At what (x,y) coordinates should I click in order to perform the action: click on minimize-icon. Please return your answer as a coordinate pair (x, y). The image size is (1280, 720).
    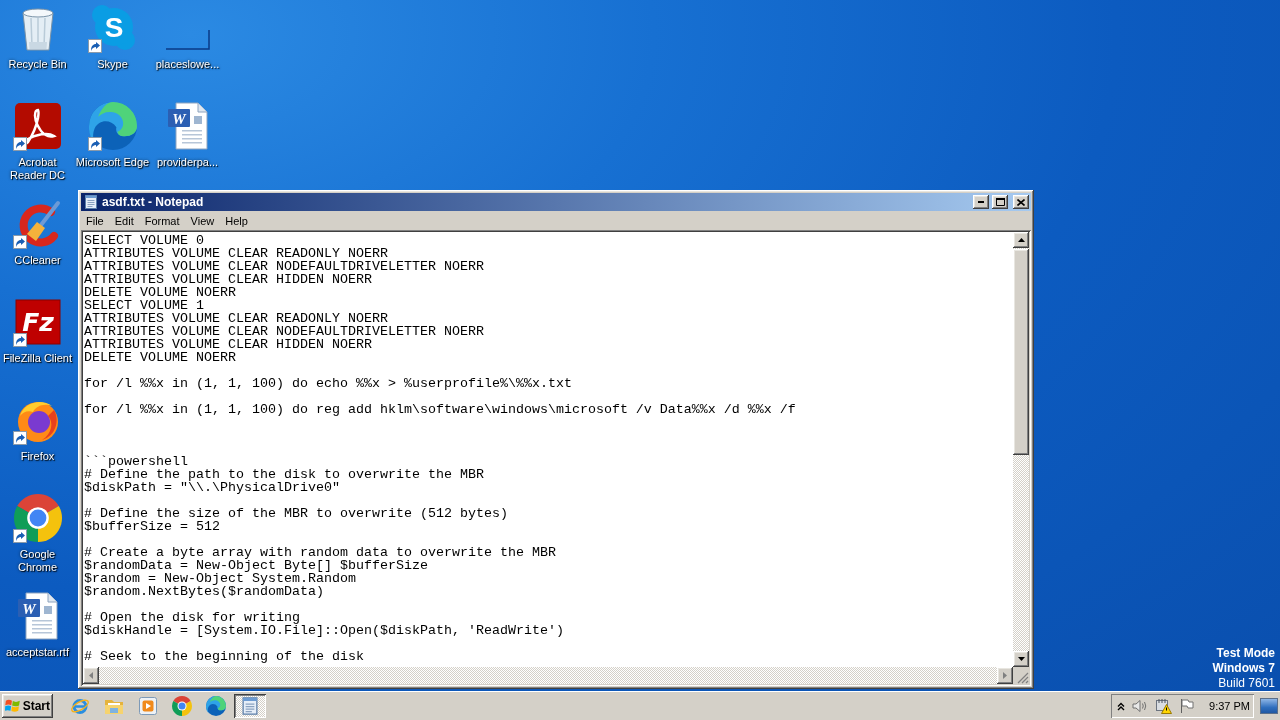
    Looking at the image, I should click on (981, 202).